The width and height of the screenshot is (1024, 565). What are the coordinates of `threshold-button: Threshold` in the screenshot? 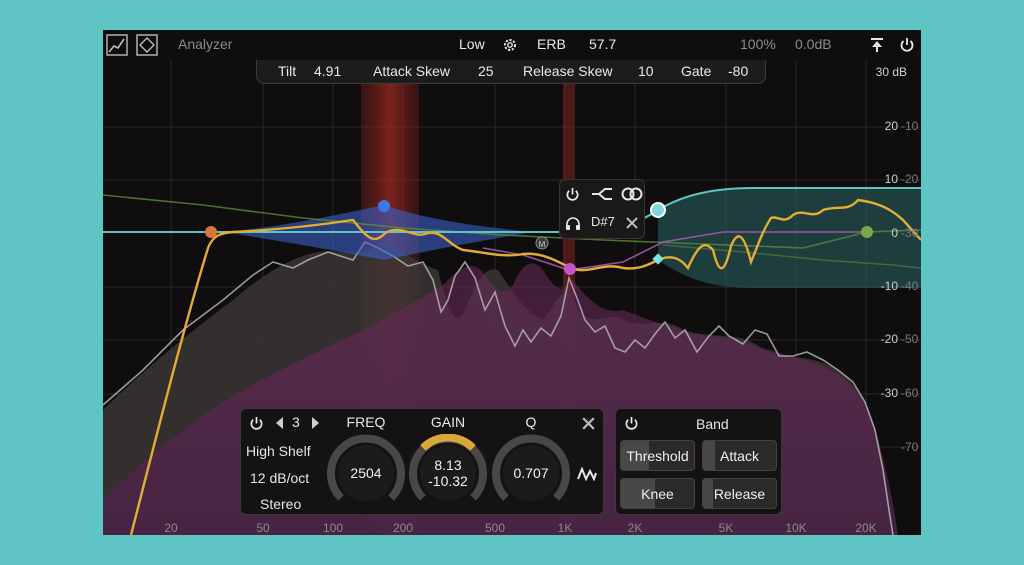 It's located at (657, 455).